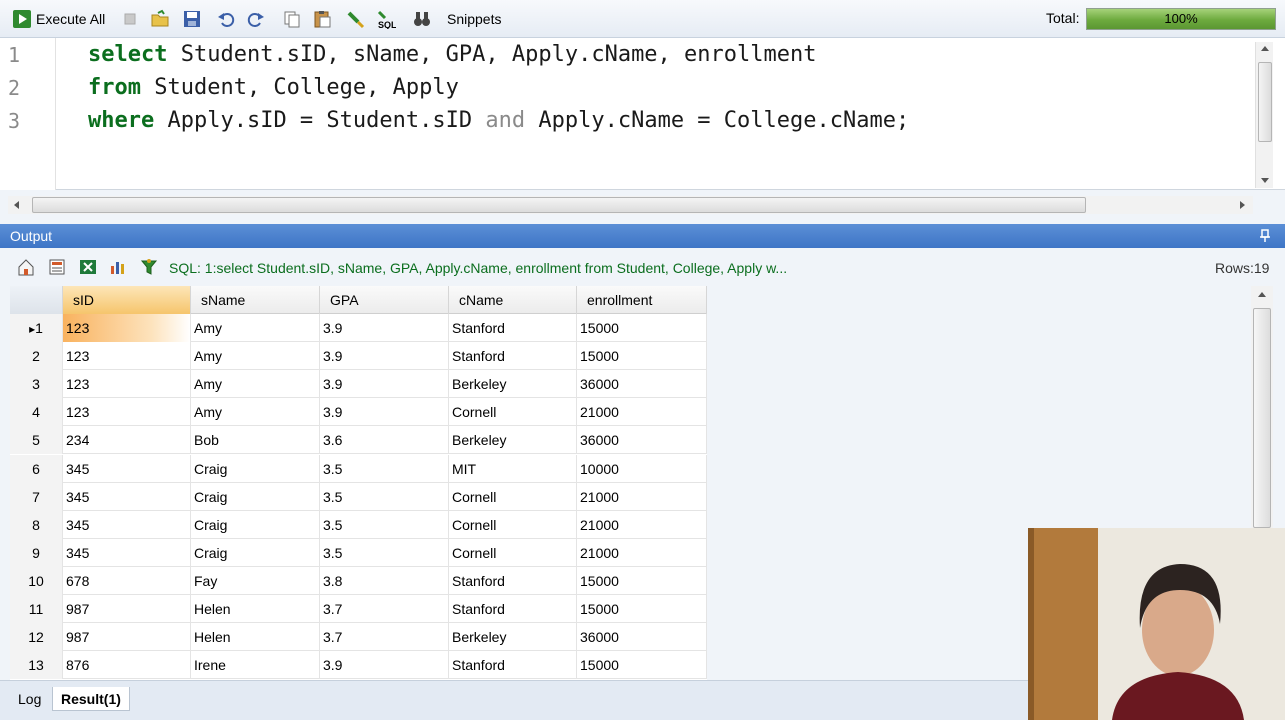 Image resolution: width=1285 pixels, height=720 pixels. I want to click on cell-sid: 234, so click(127, 440).